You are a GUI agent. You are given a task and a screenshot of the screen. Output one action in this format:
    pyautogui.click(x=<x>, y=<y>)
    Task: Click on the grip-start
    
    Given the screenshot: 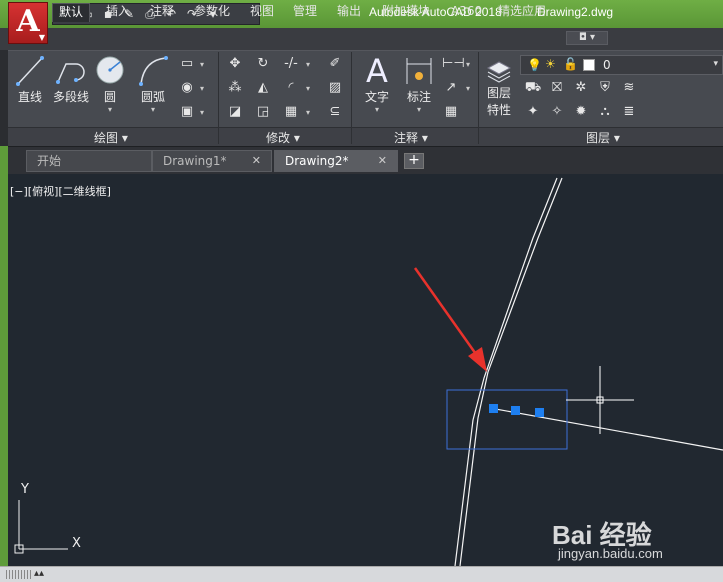 What is the action you would take?
    pyautogui.click(x=493, y=408)
    